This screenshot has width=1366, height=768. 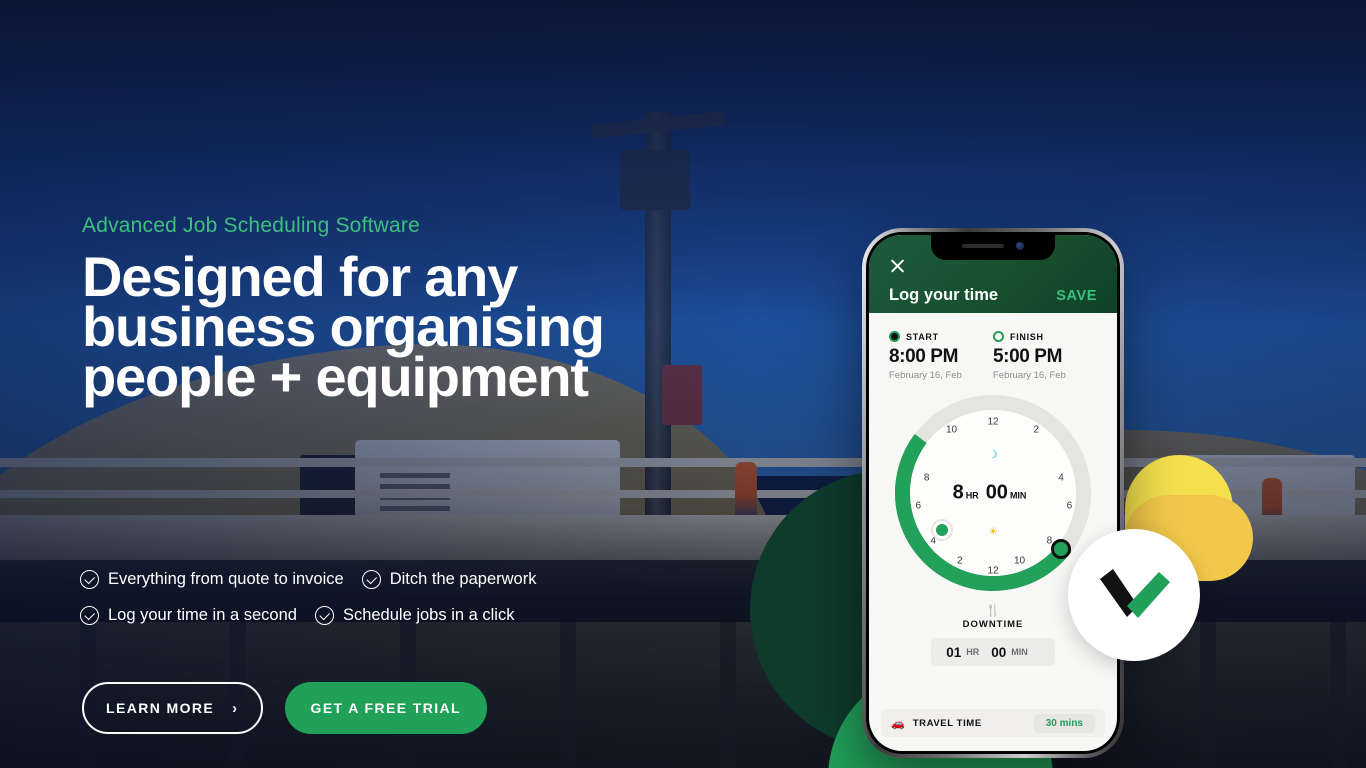 What do you see at coordinates (993, 723) in the screenshot?
I see `travel-time-row: 🚗 TRAVEL TIME 30 mins` at bounding box center [993, 723].